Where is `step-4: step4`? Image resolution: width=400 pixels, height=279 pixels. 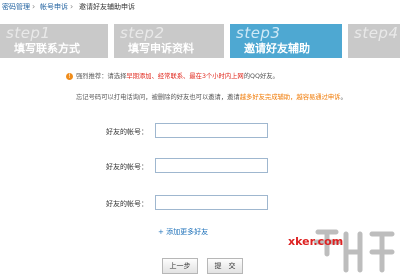 step-4: step4 is located at coordinates (374, 41).